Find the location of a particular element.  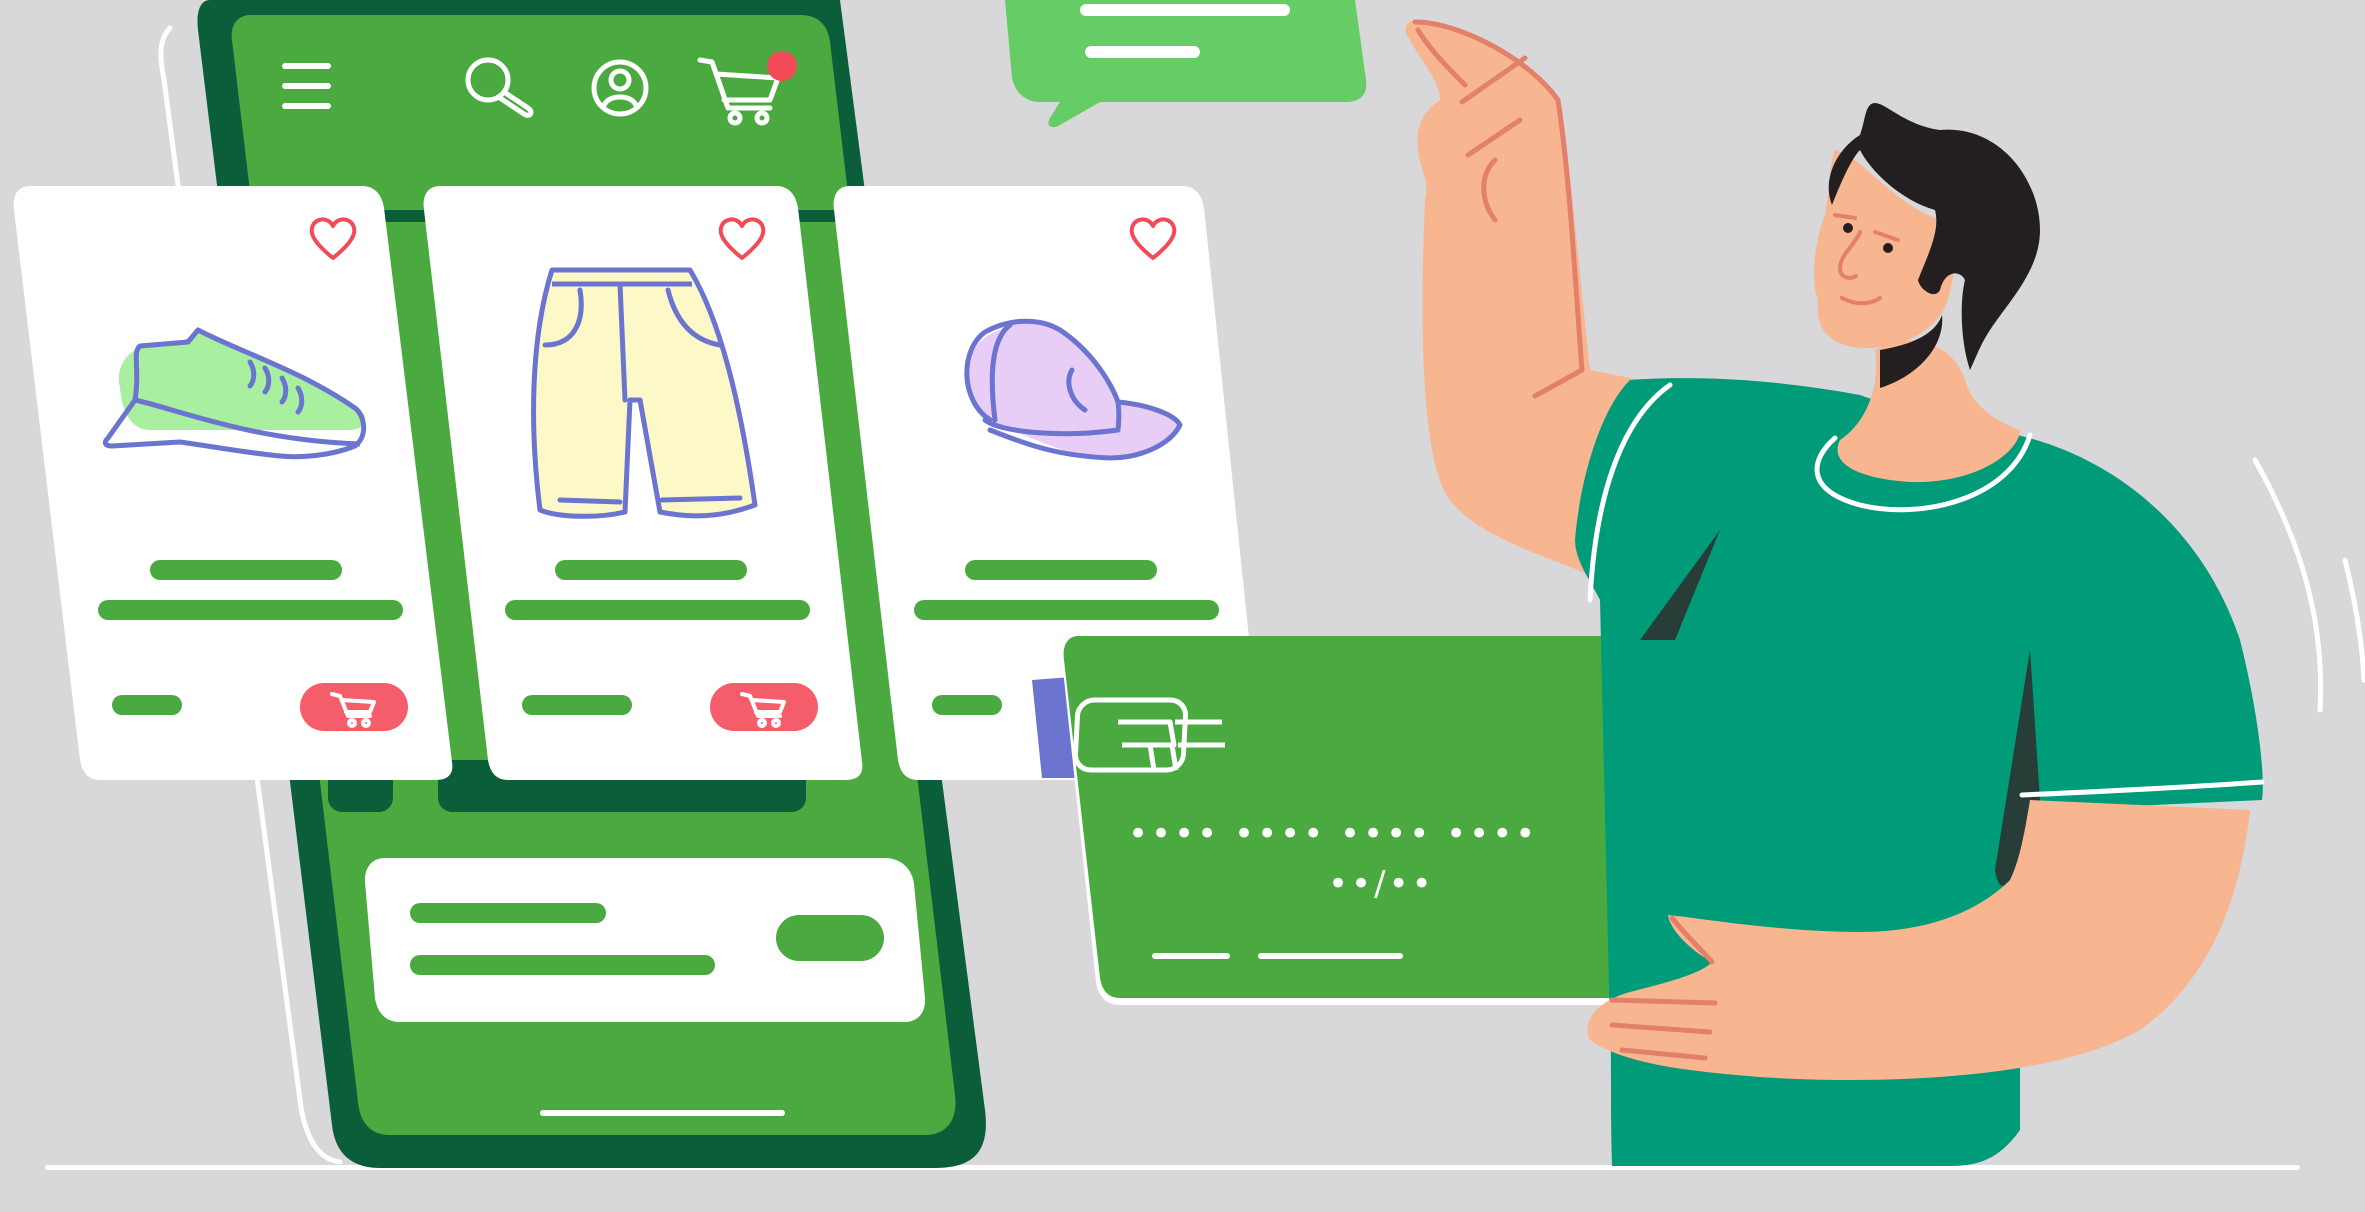

home-indicator is located at coordinates (662, 1113).